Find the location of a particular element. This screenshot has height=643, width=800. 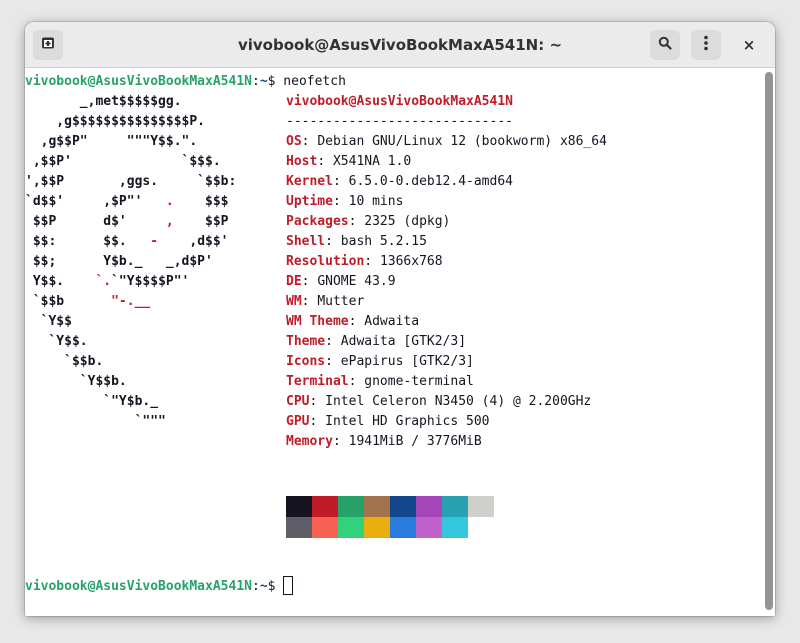

logo-segment: ,$$P' `$$$. is located at coordinates (123, 161).